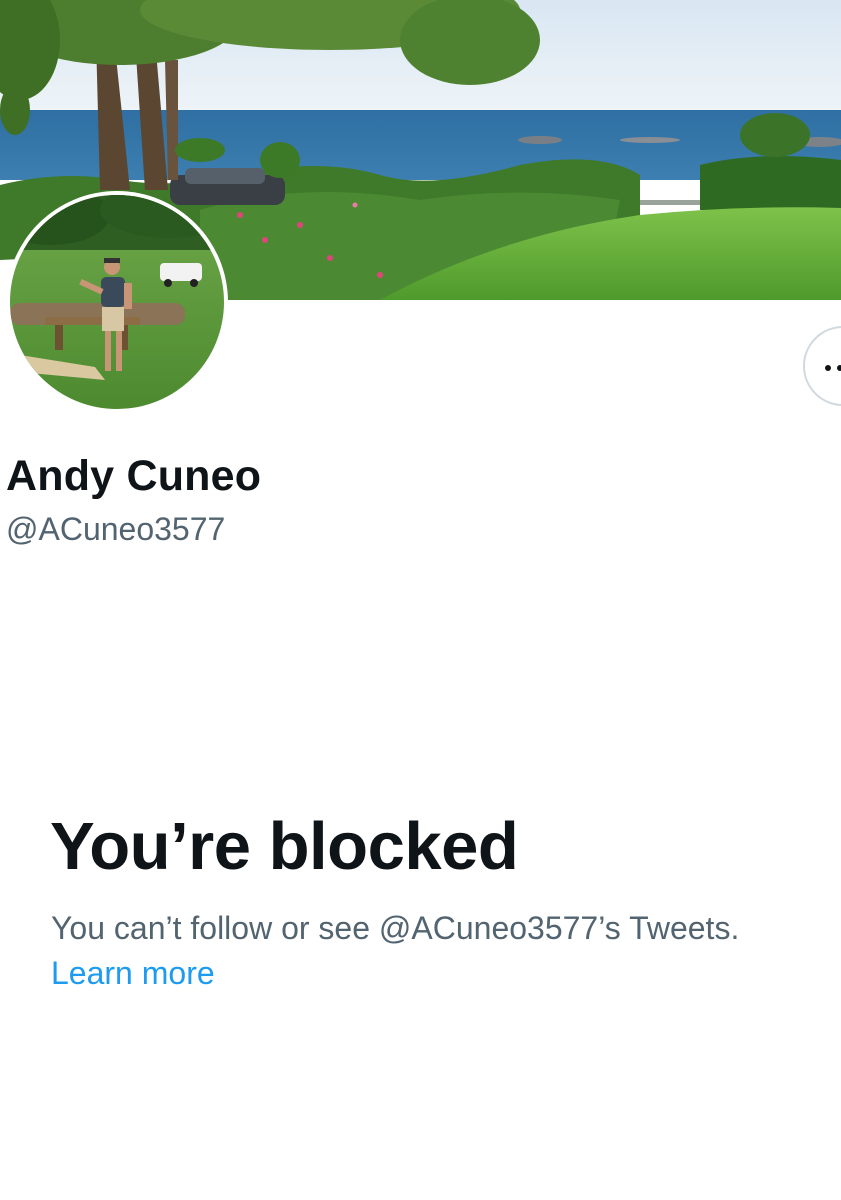 This screenshot has width=841, height=1200. I want to click on more-options-button, so click(822, 366).